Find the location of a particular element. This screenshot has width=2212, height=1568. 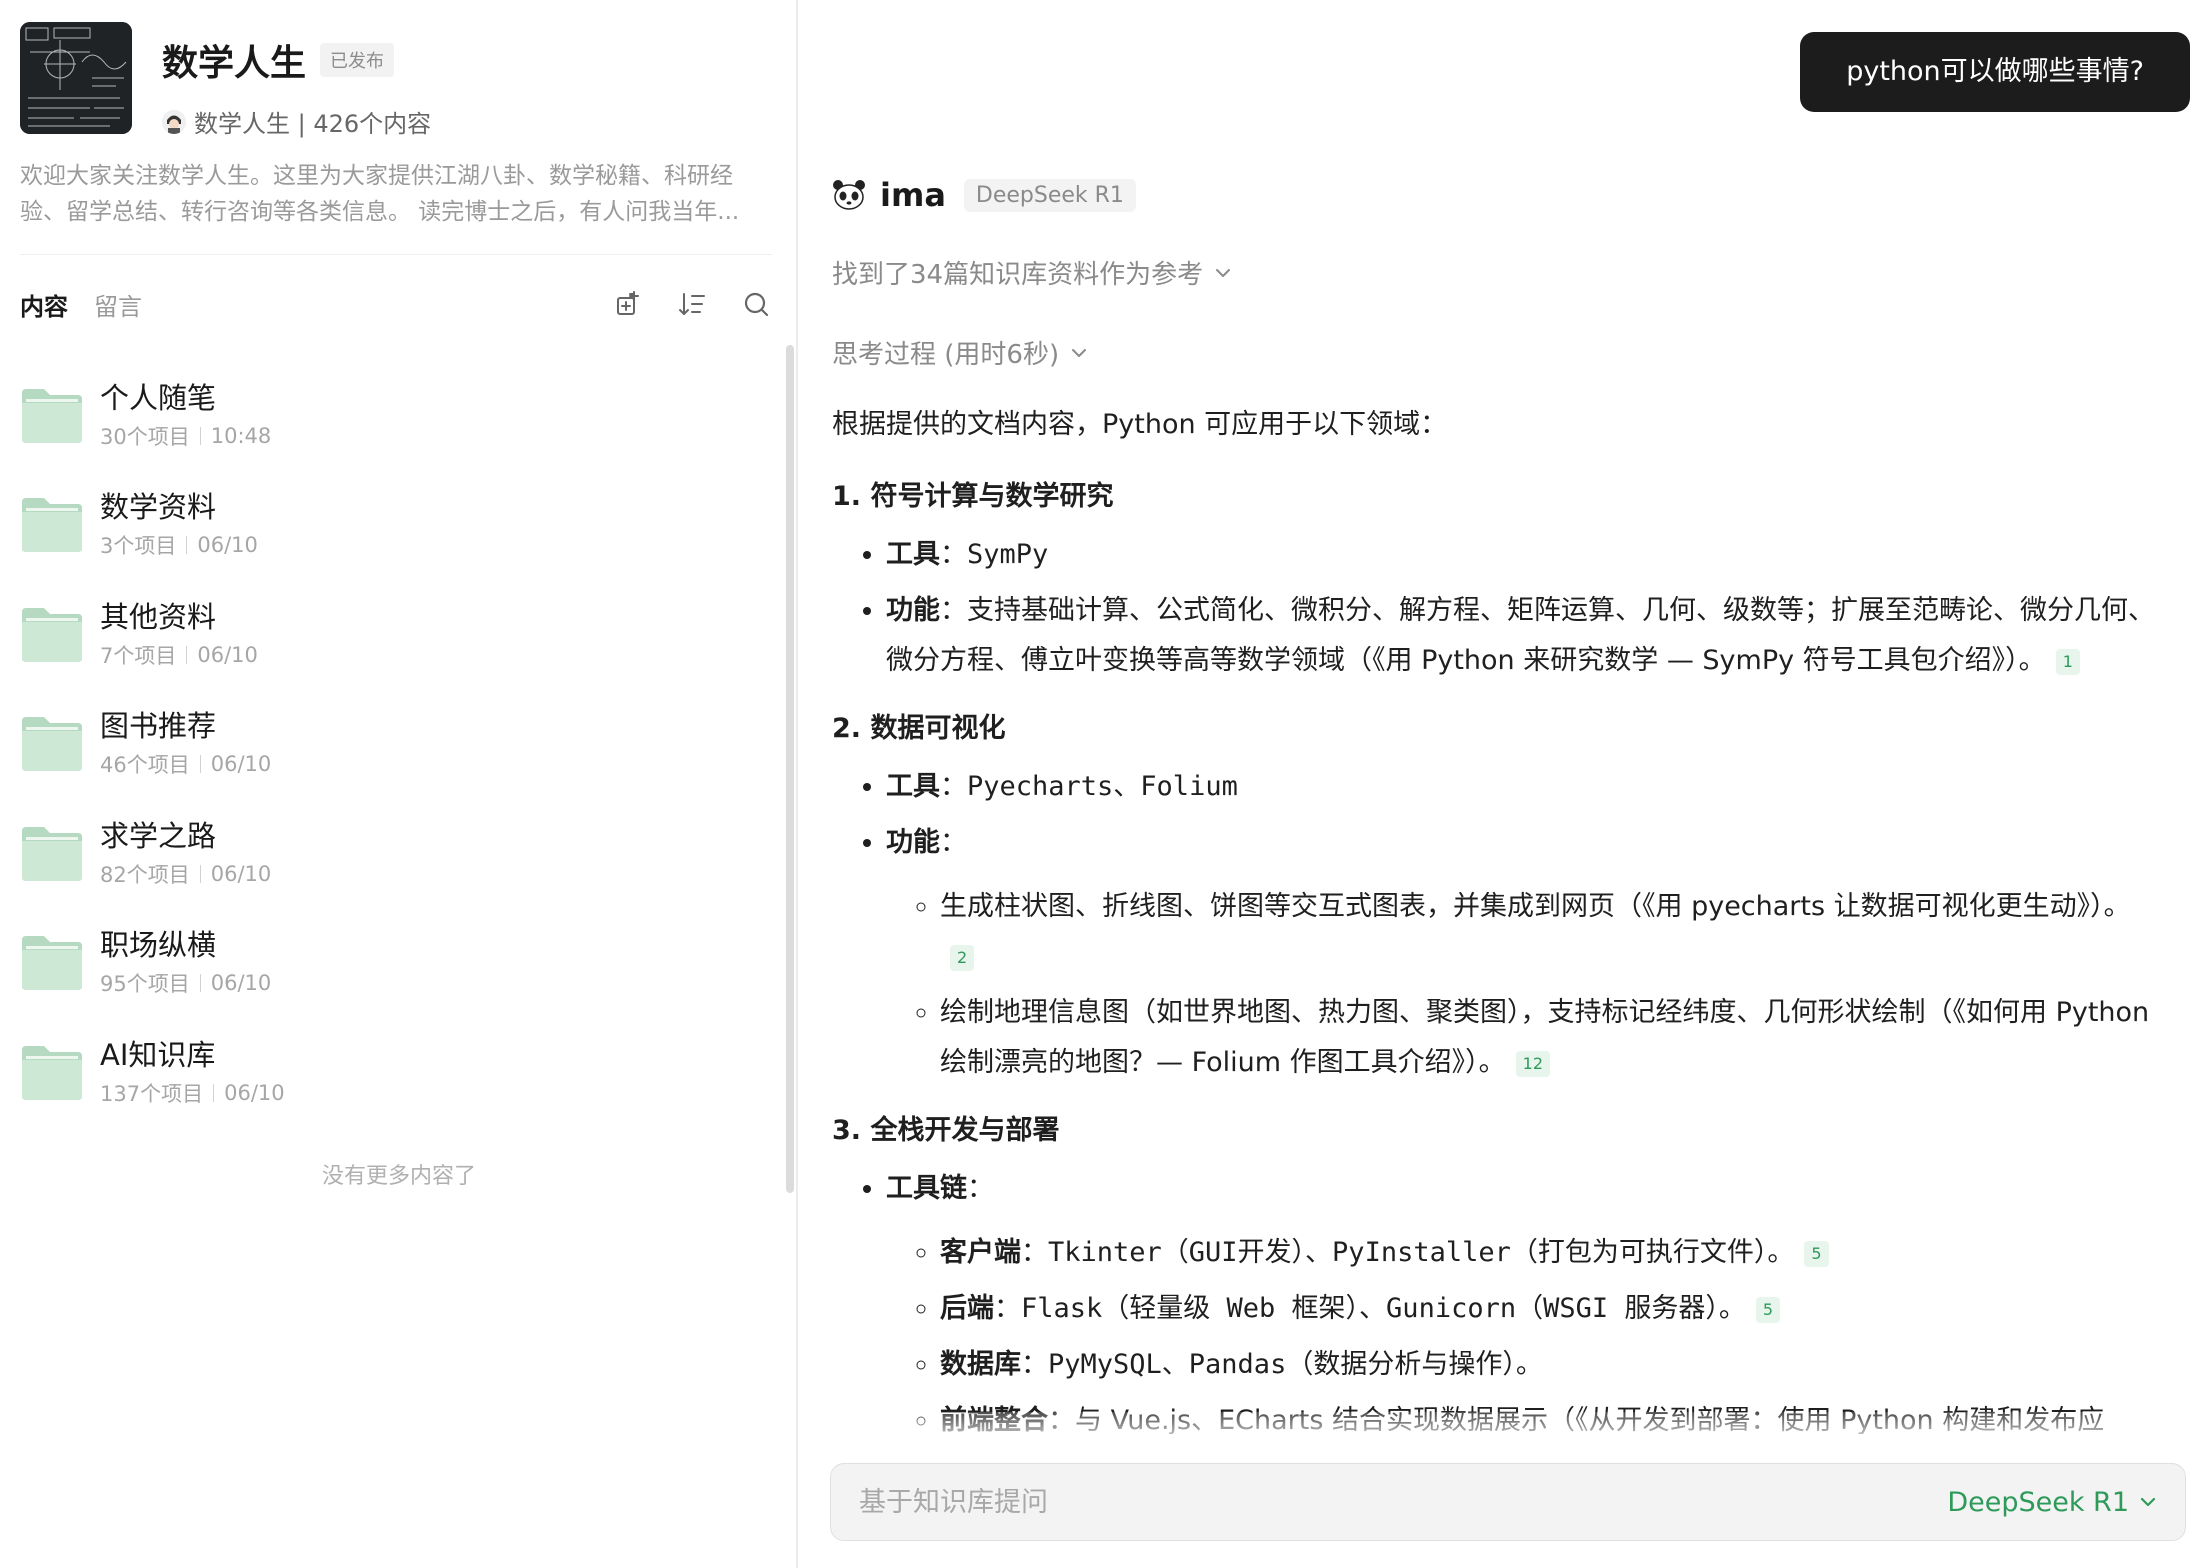

divider is located at coordinates (396, 254).